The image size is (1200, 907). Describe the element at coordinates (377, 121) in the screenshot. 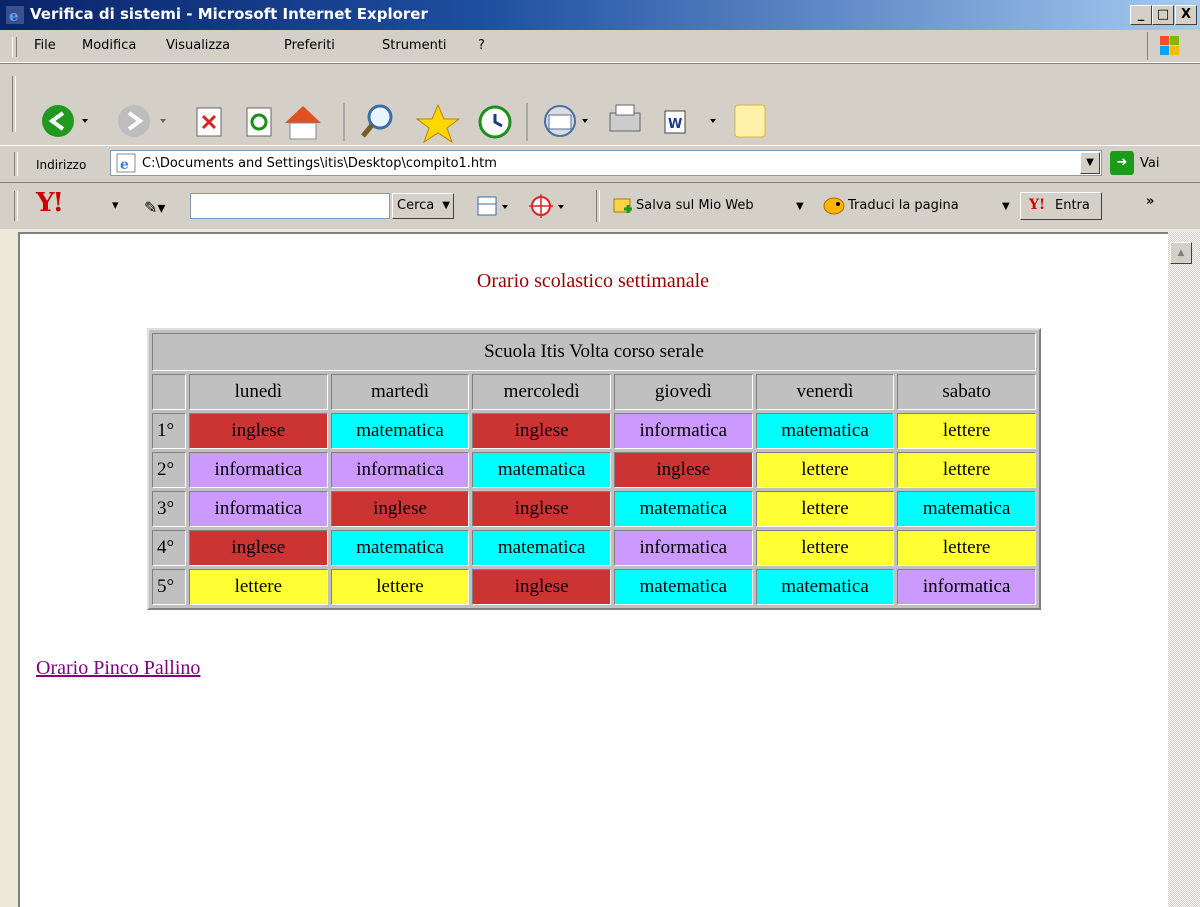

I see `search-icon` at that location.